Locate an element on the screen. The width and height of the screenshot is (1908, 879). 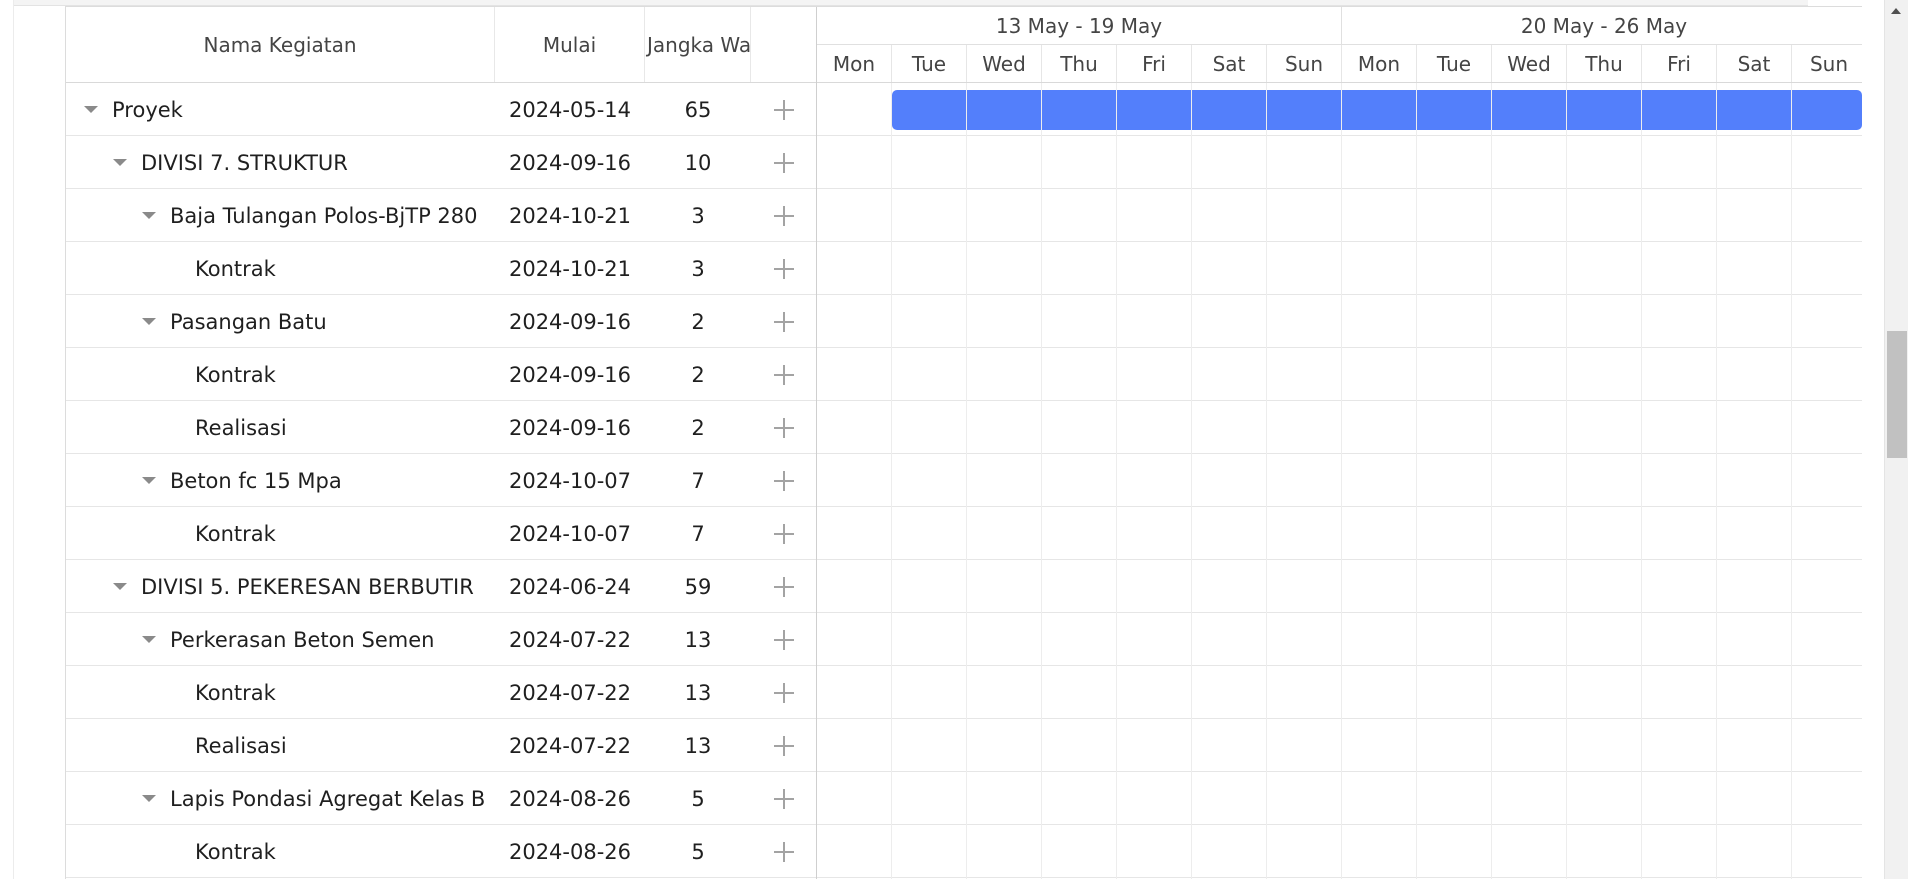
task-name-cell: DIVISI 5. PEKERESAN BERBUTIR is located at coordinates (304, 586).